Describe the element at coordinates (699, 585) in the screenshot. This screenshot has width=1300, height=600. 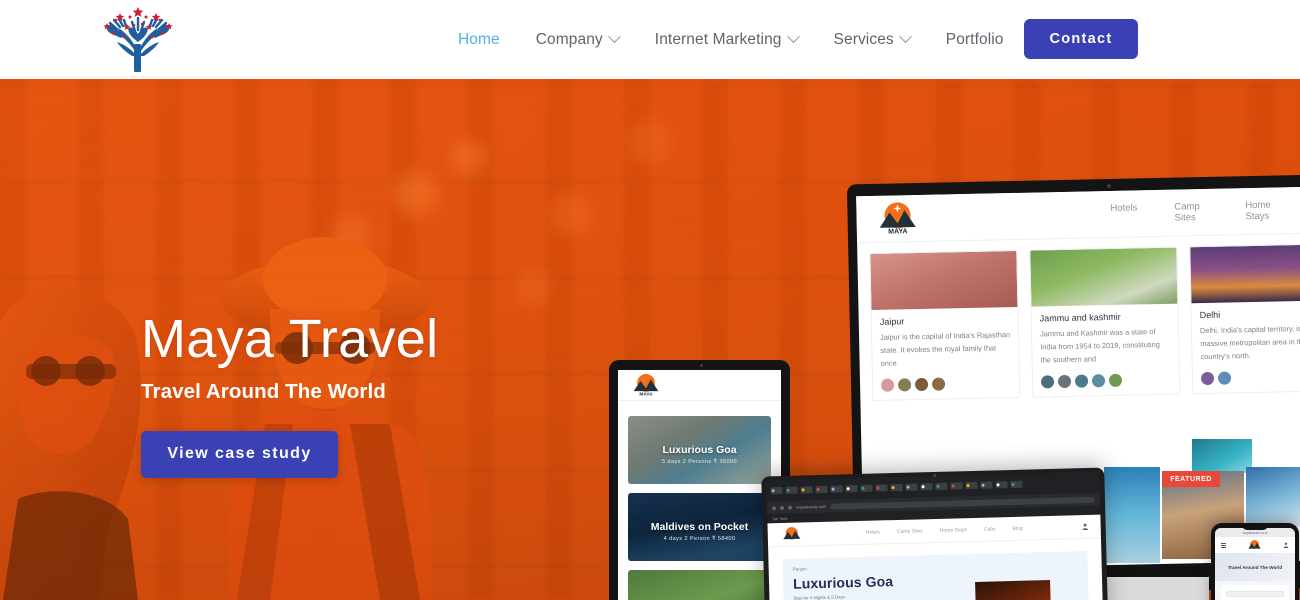
I see `package-card` at that location.